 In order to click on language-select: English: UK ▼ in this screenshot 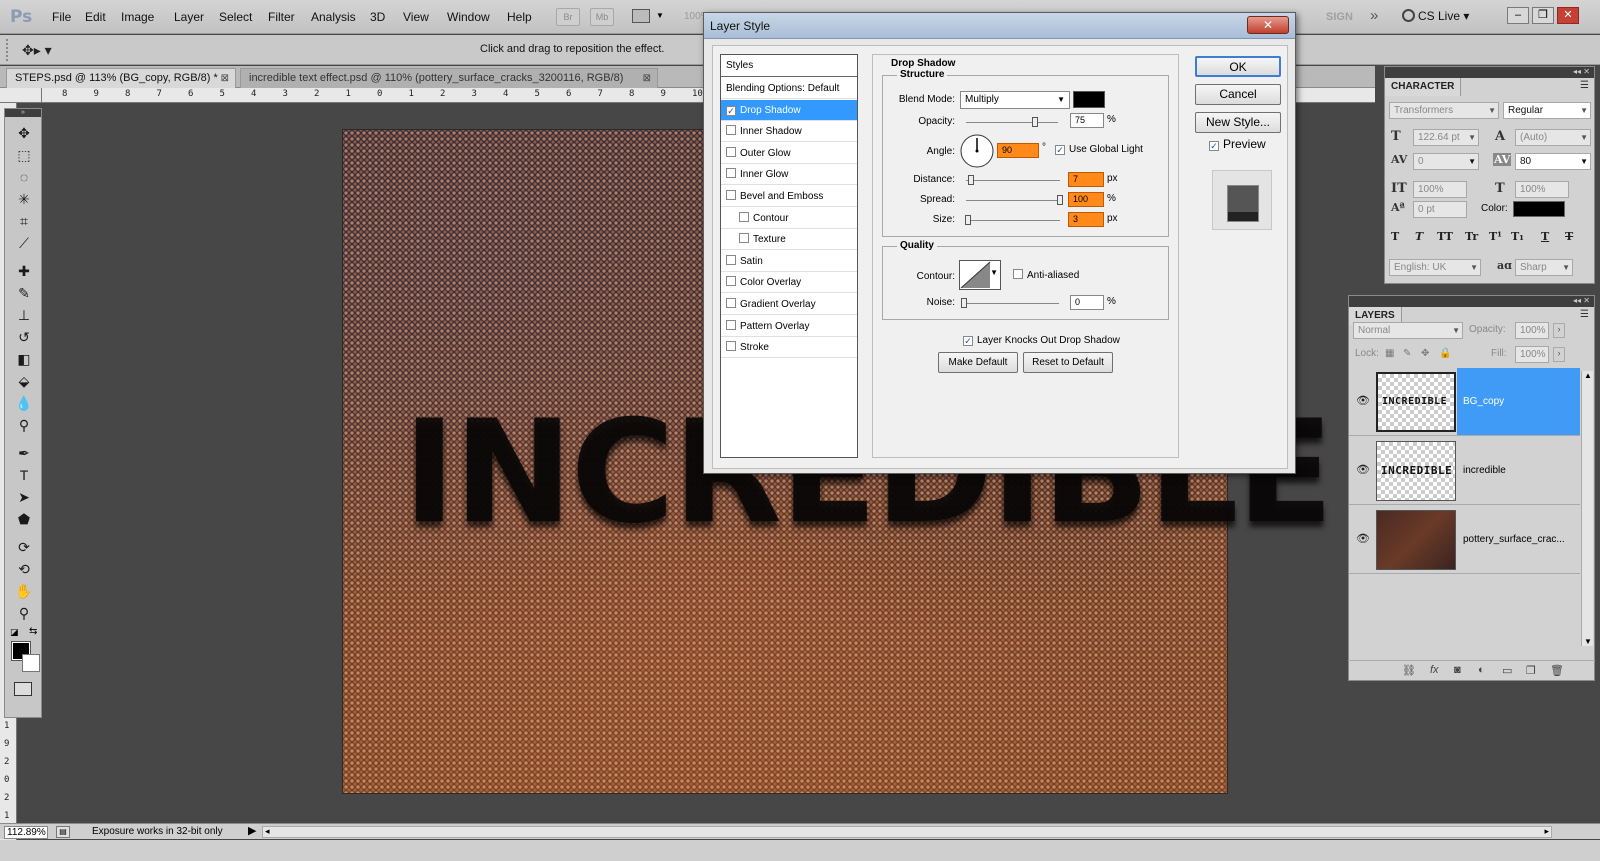, I will do `click(1435, 267)`.